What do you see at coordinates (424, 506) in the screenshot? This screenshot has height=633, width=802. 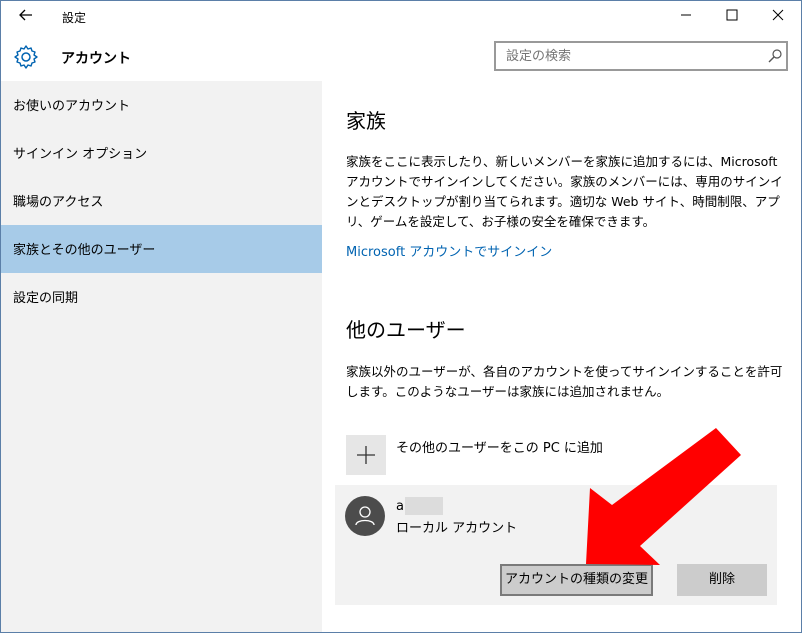 I see `redacted-name-block` at bounding box center [424, 506].